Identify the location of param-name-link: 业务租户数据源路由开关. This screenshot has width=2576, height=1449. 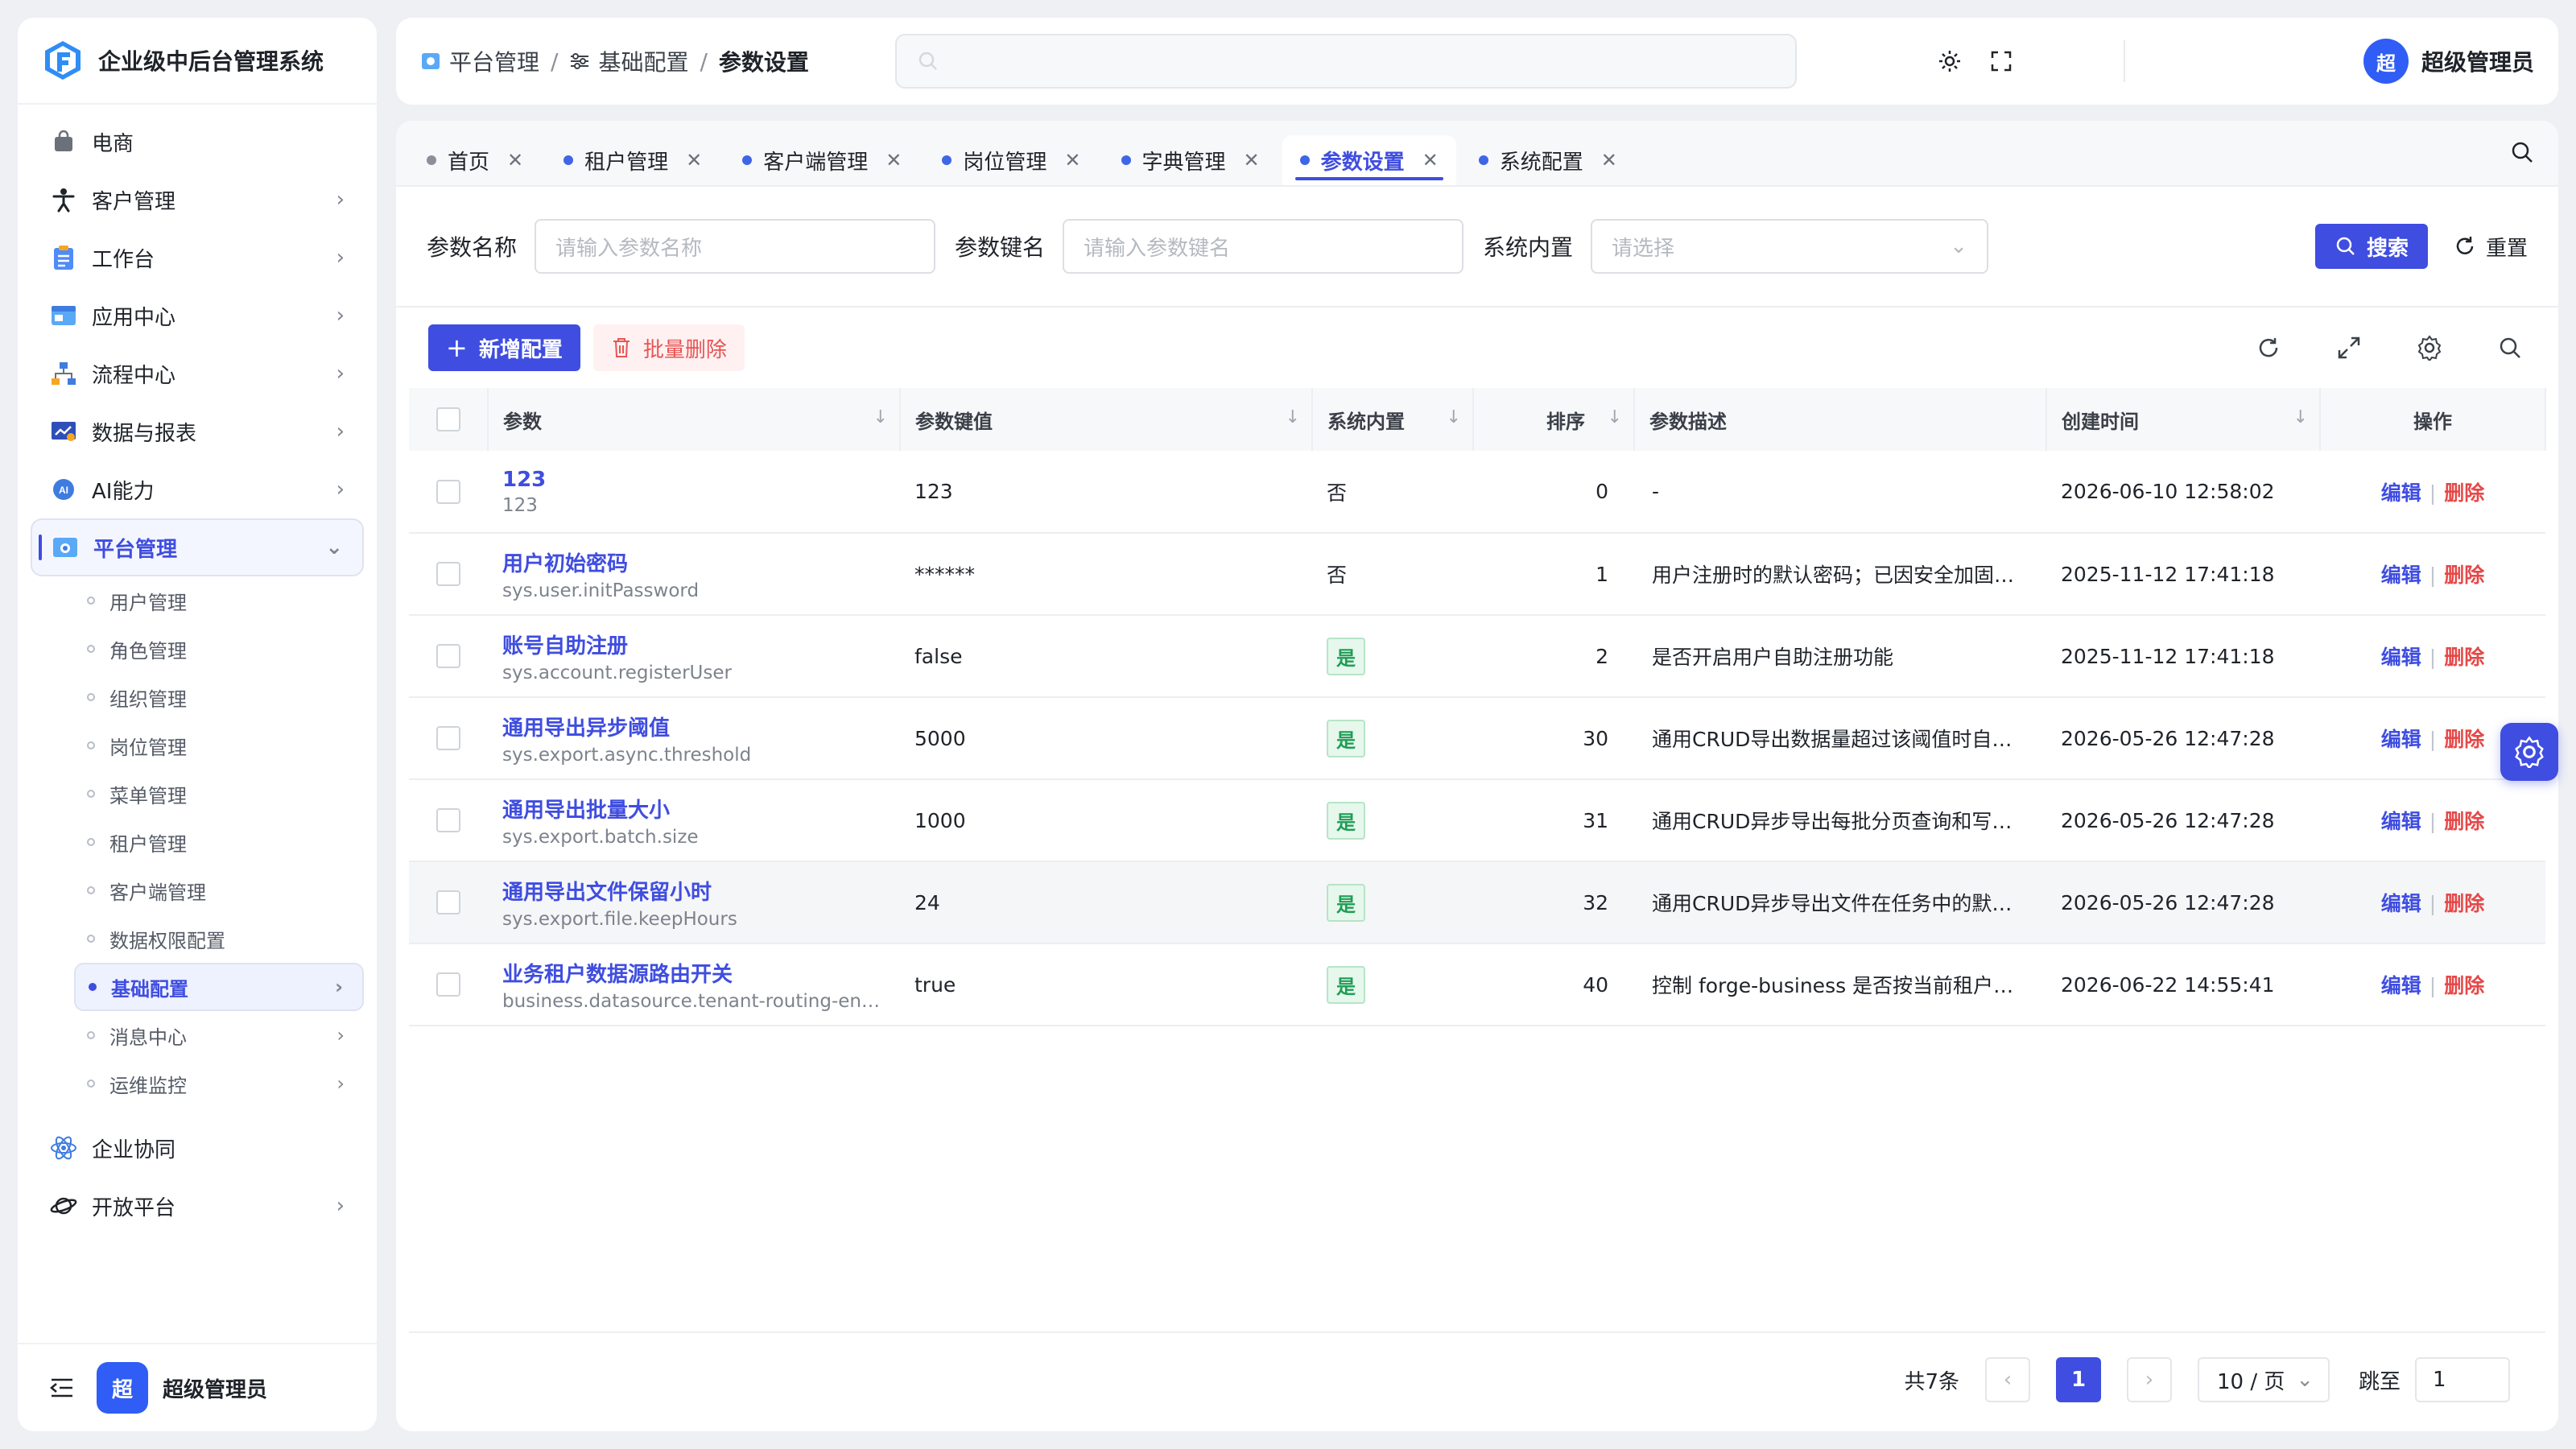
(694, 973).